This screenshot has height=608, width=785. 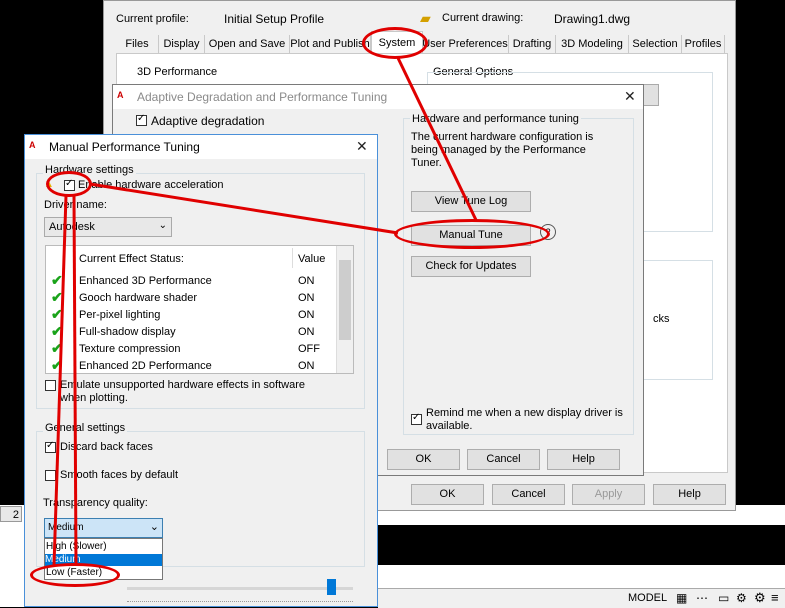 What do you see at coordinates (75, 380) in the screenshot?
I see `annotation-line-enable-to-low-b` at bounding box center [75, 380].